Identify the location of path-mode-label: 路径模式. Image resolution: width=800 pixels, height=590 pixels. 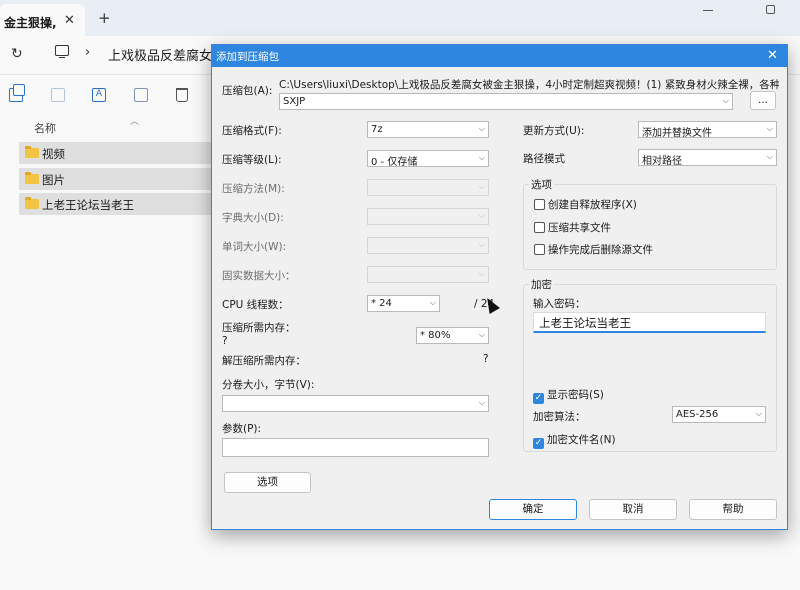
(544, 159).